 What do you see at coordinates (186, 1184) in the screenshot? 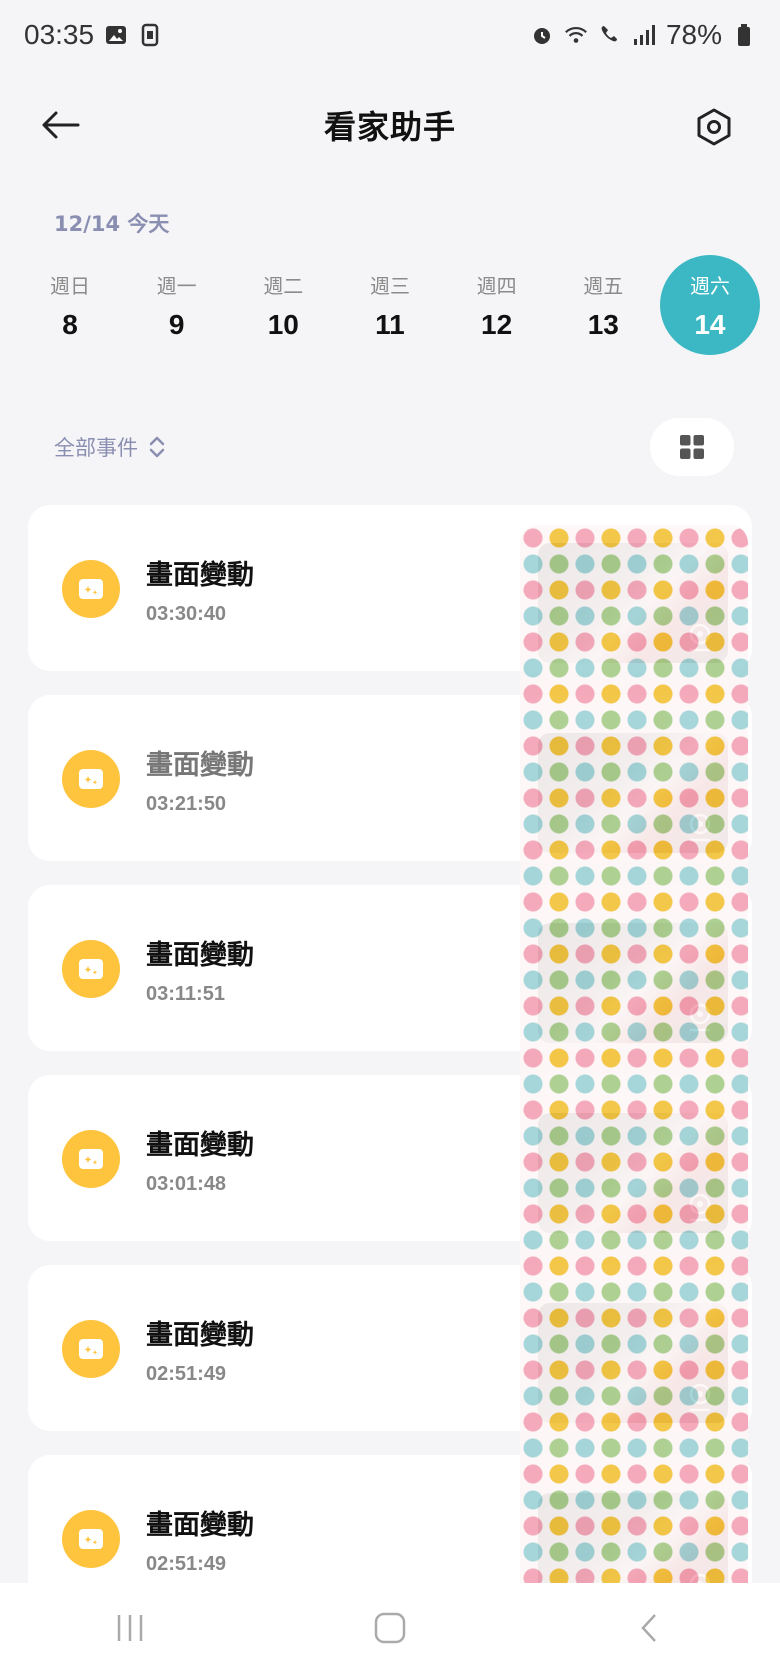
I see `event-time: 03:01:48` at bounding box center [186, 1184].